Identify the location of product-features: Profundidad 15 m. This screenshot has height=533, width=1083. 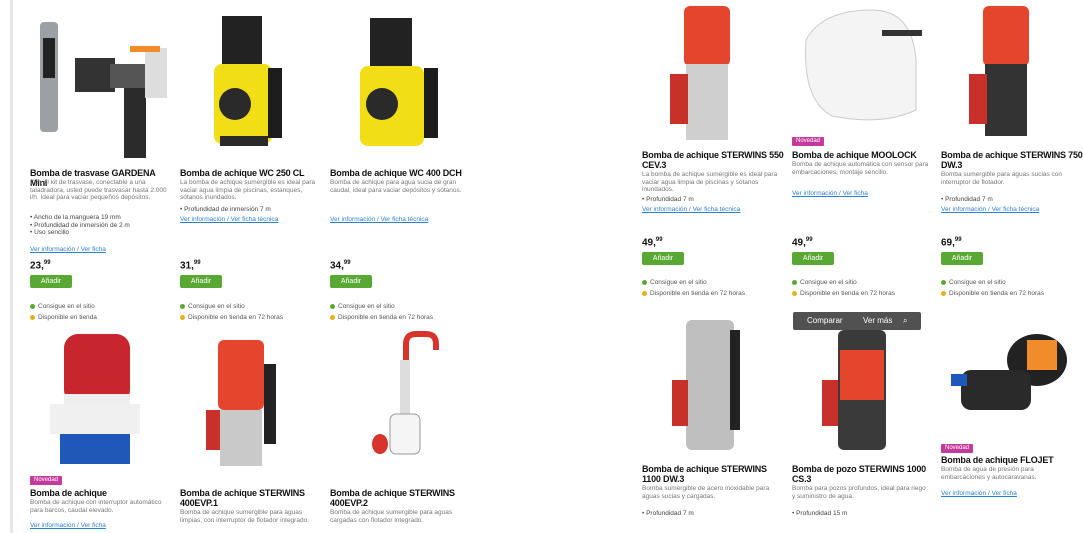
(861, 514).